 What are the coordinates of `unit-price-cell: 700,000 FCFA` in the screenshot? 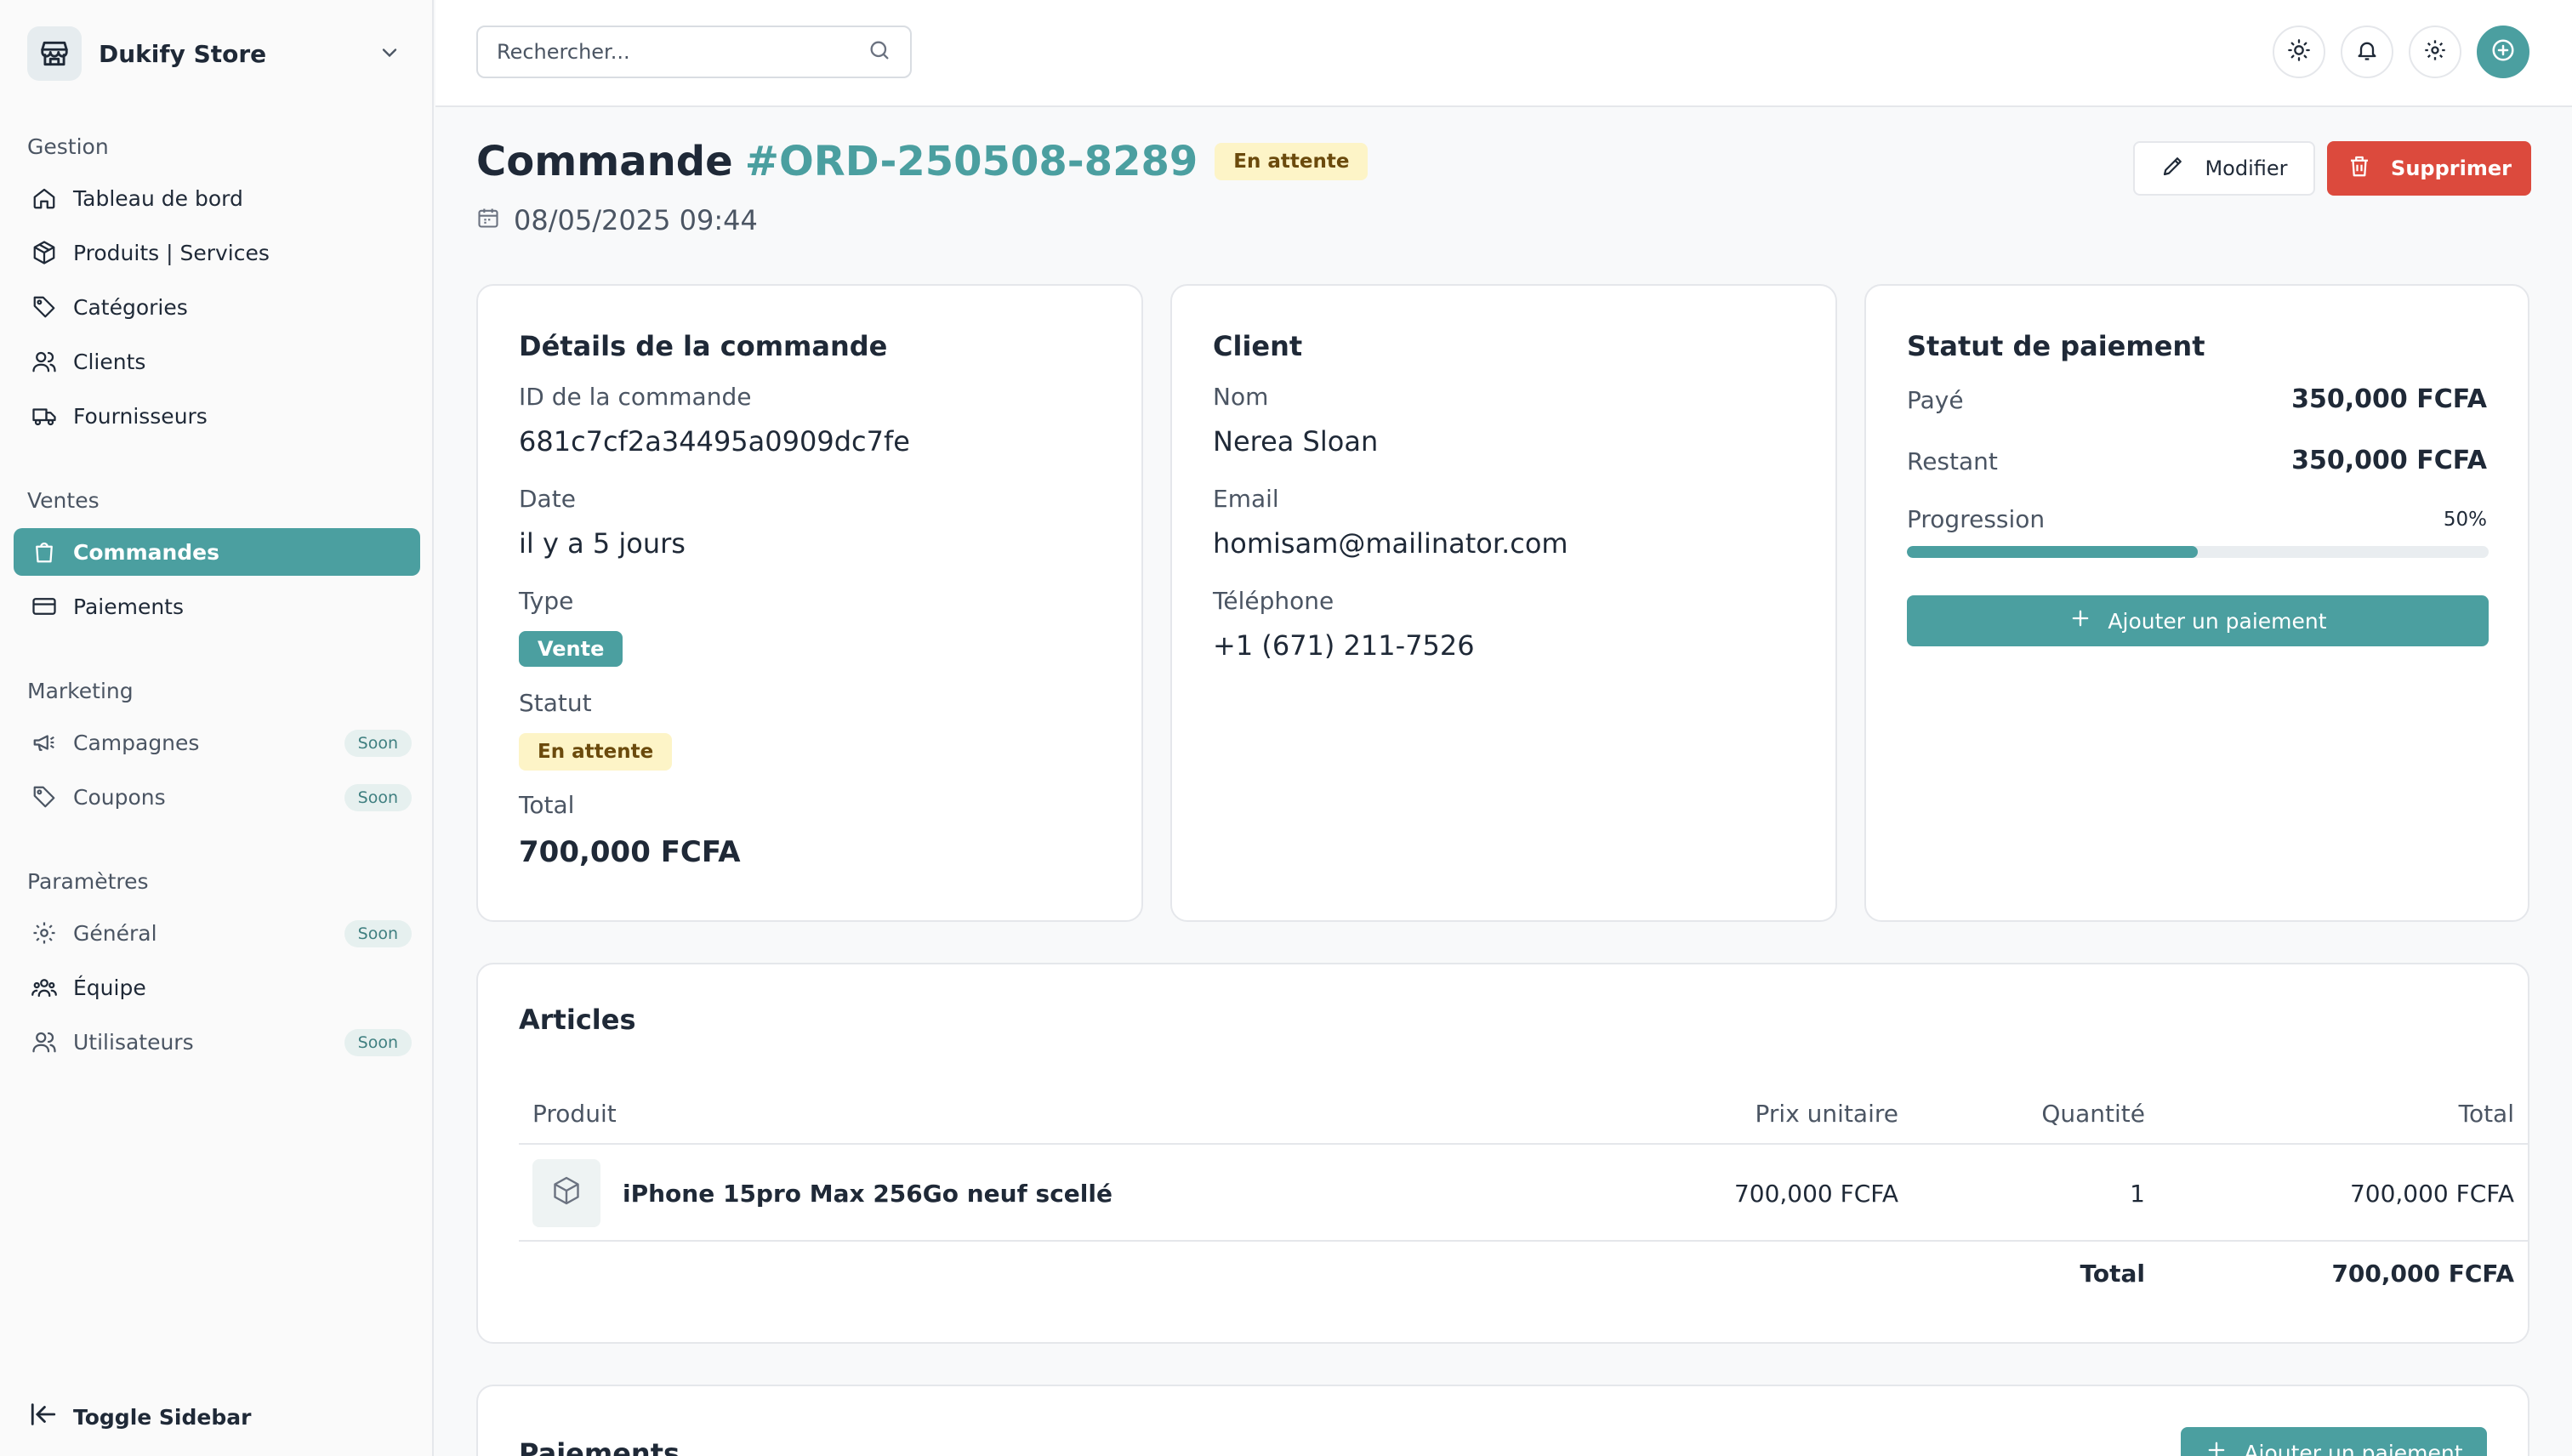 It's located at (1815, 1193).